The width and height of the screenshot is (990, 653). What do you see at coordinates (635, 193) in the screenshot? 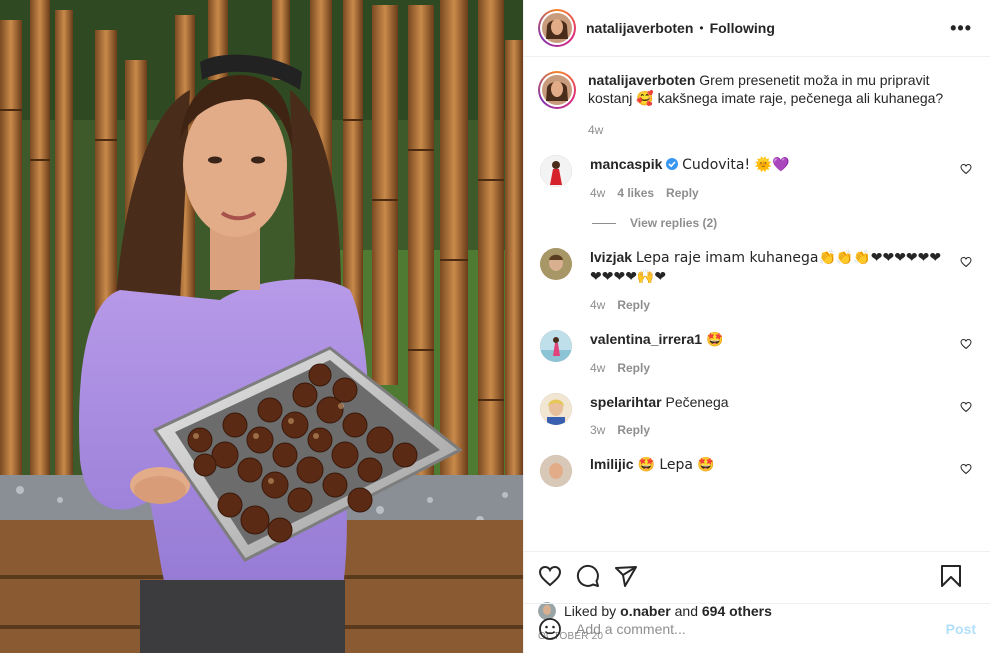
I see `comment-likes: 4 likes` at bounding box center [635, 193].